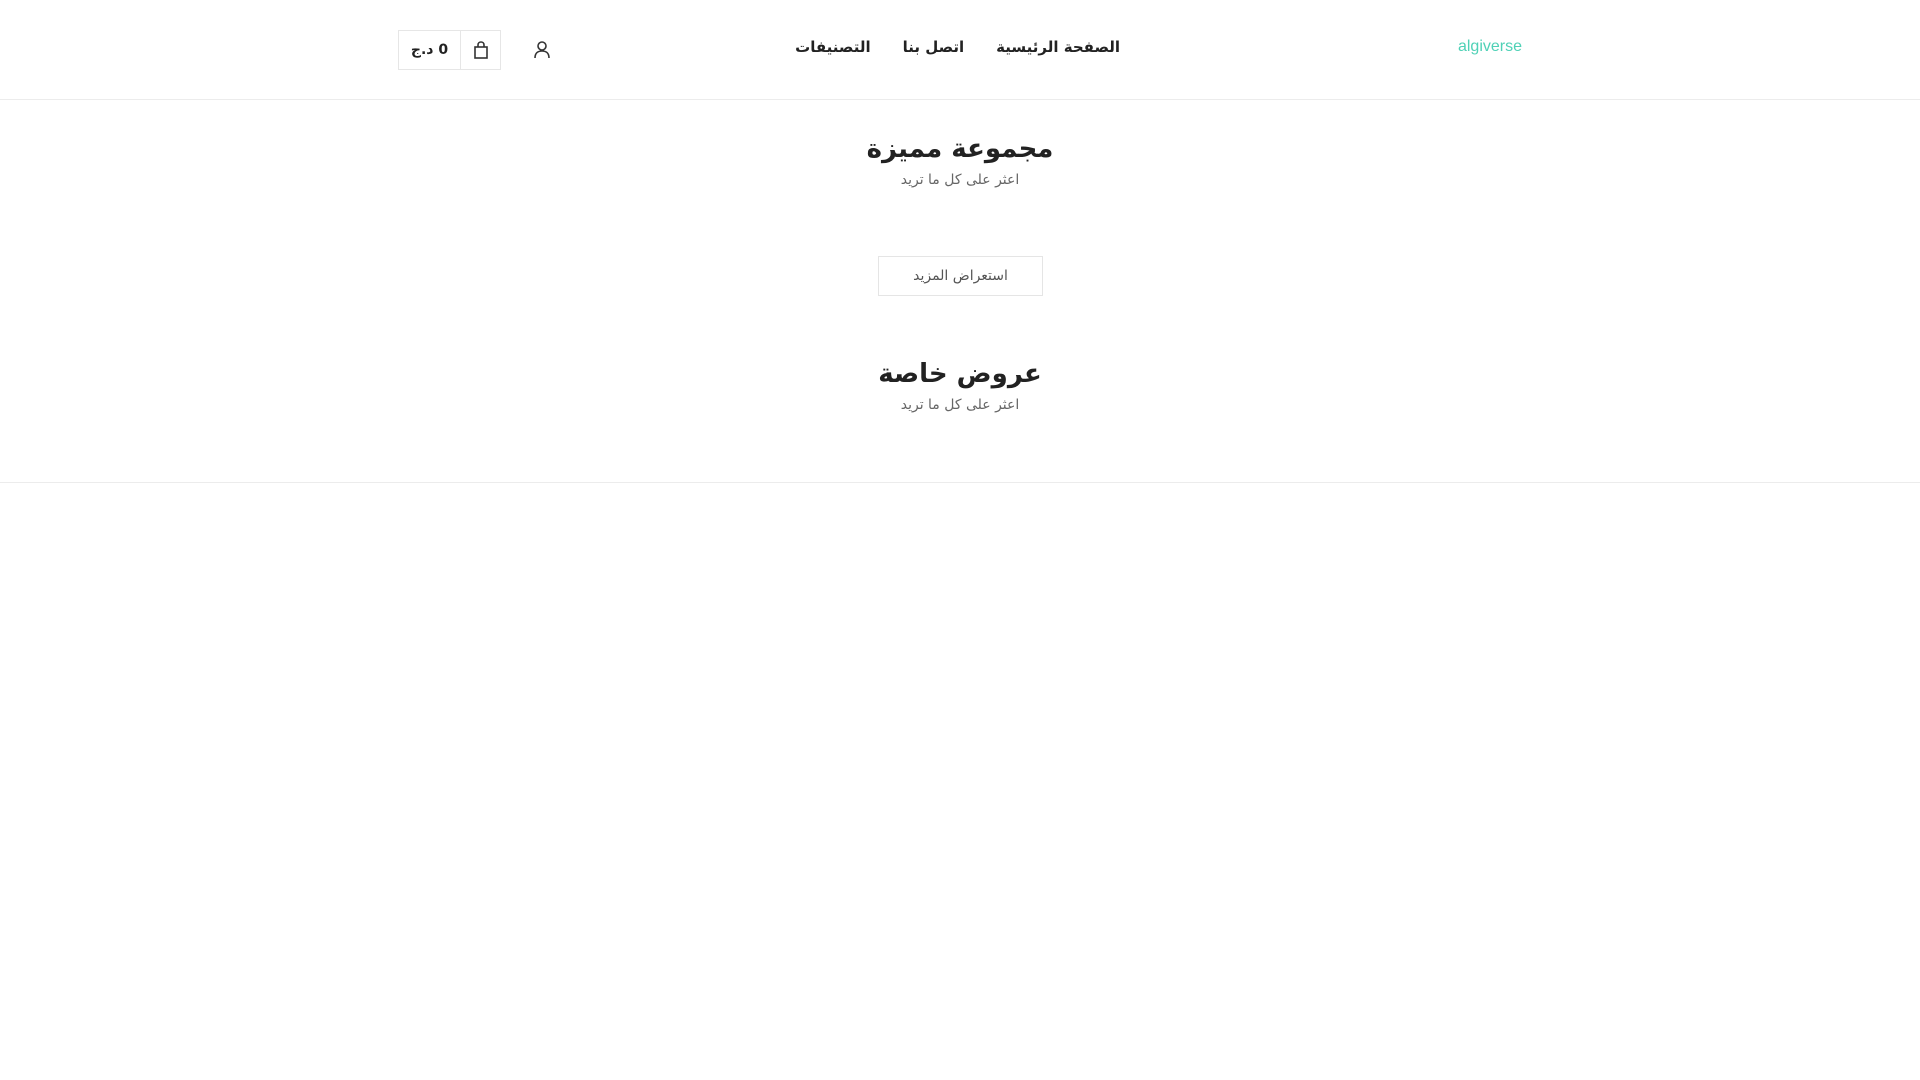 The width and height of the screenshot is (1920, 1080). Describe the element at coordinates (960, 374) in the screenshot. I see `offers-title: عروض خاصة` at that location.